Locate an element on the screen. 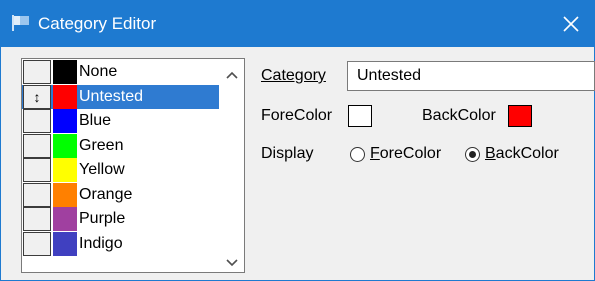  close-icon is located at coordinates (571, 24).